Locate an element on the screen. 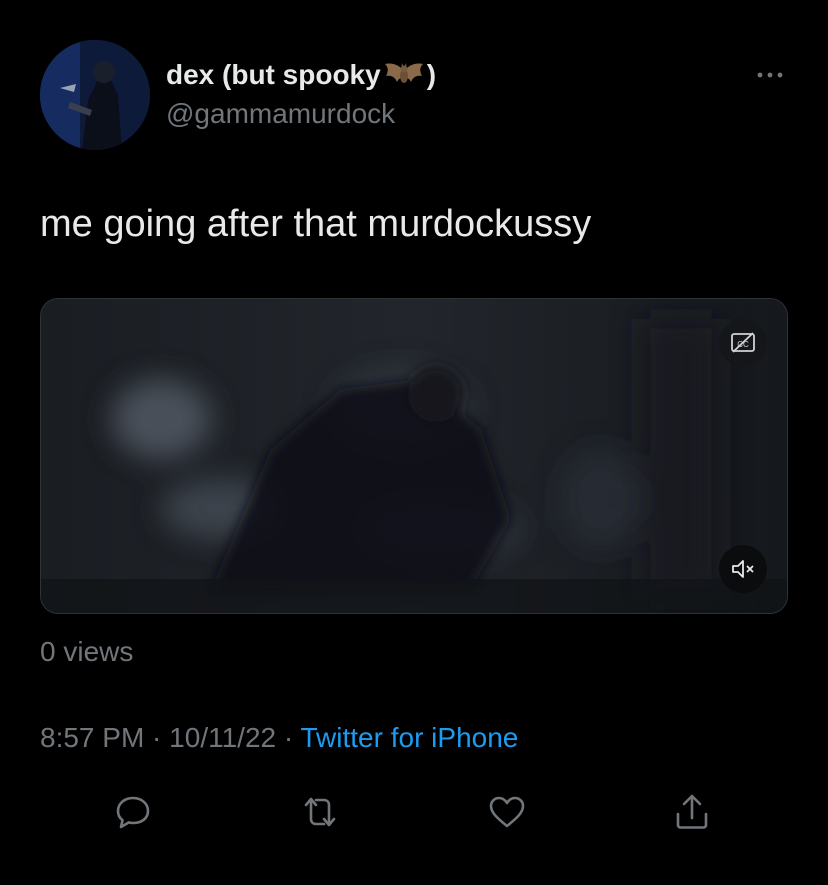  display-name-text: dex (but spooky is located at coordinates (273, 74).